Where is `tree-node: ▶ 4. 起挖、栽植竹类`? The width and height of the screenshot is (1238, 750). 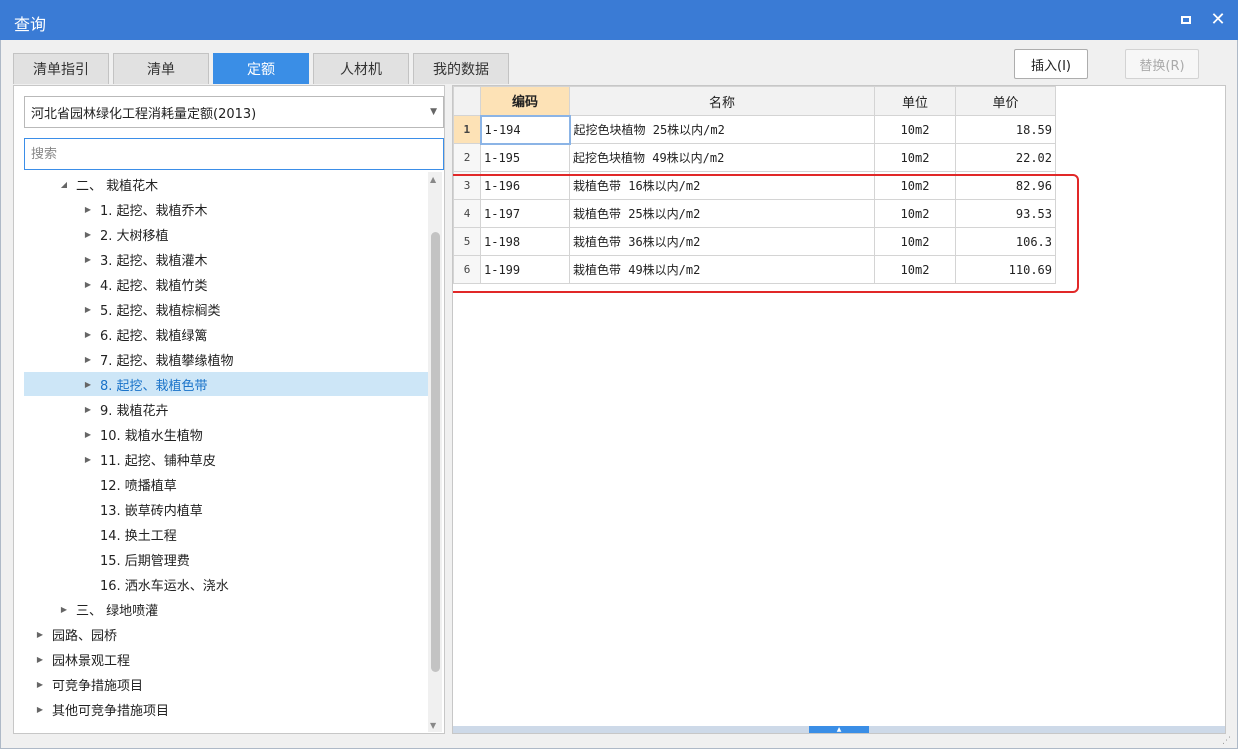 tree-node: ▶ 4. 起挖、栽植竹类 is located at coordinates (226, 284).